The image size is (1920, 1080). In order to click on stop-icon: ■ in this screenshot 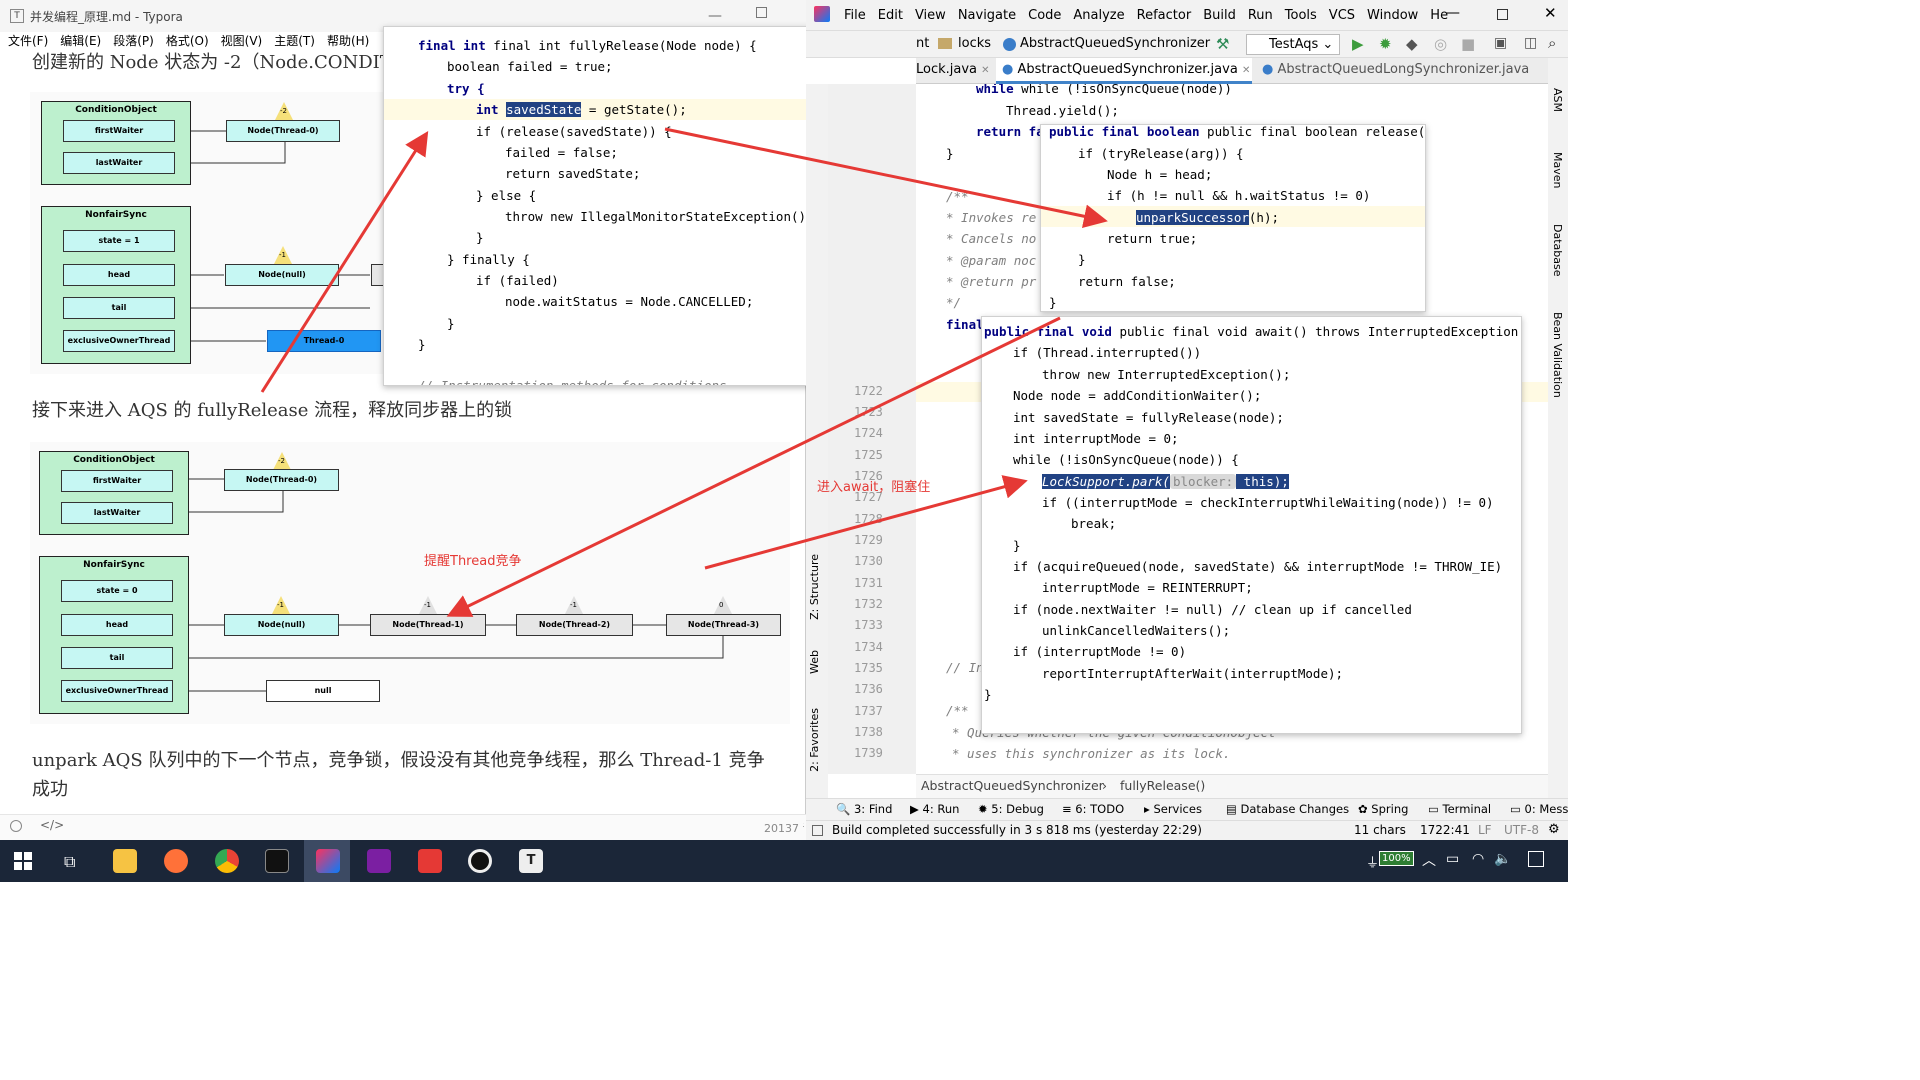, I will do `click(1468, 44)`.